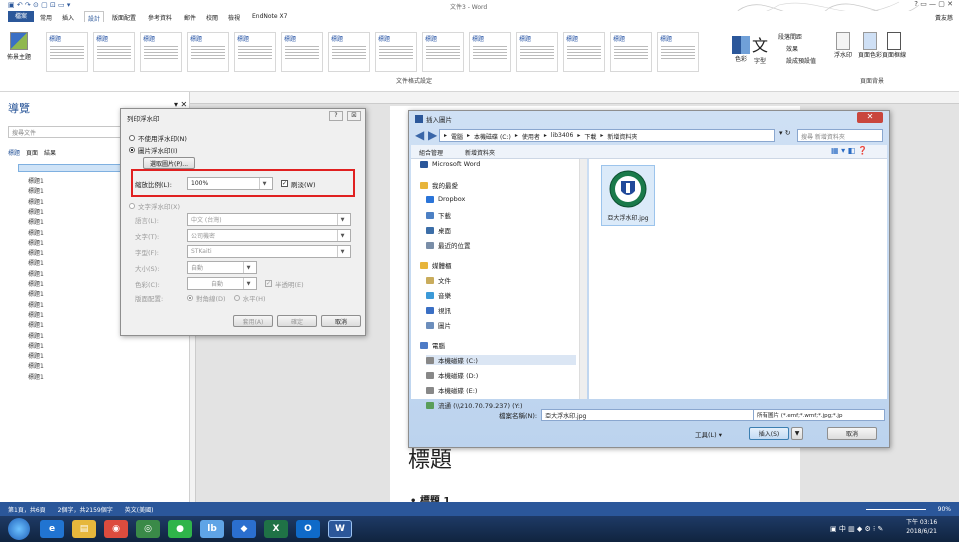  Describe the element at coordinates (431, 152) in the screenshot. I see `organize-button: 組合管理` at that location.